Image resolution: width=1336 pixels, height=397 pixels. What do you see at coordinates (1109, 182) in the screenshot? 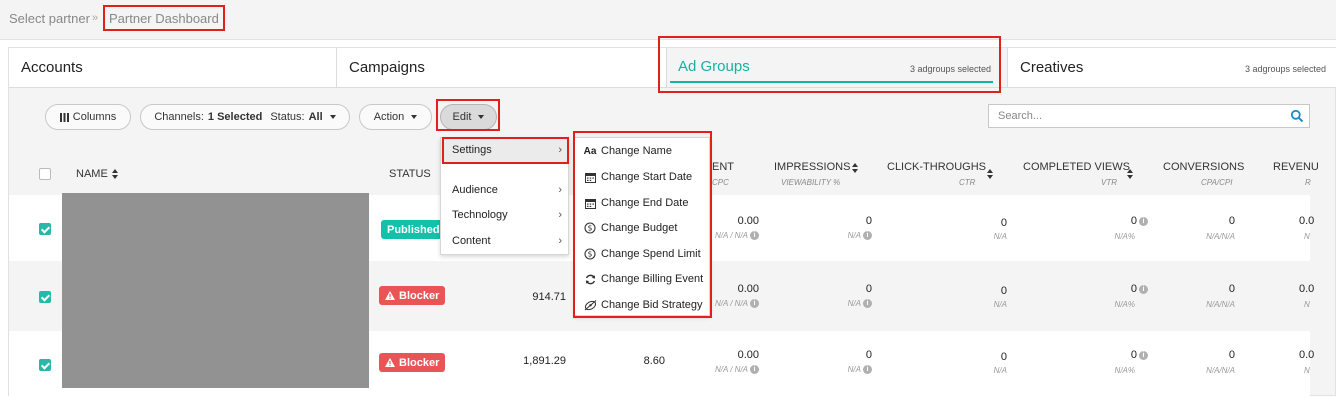
I see `column-subheader-vtr: VTR` at bounding box center [1109, 182].